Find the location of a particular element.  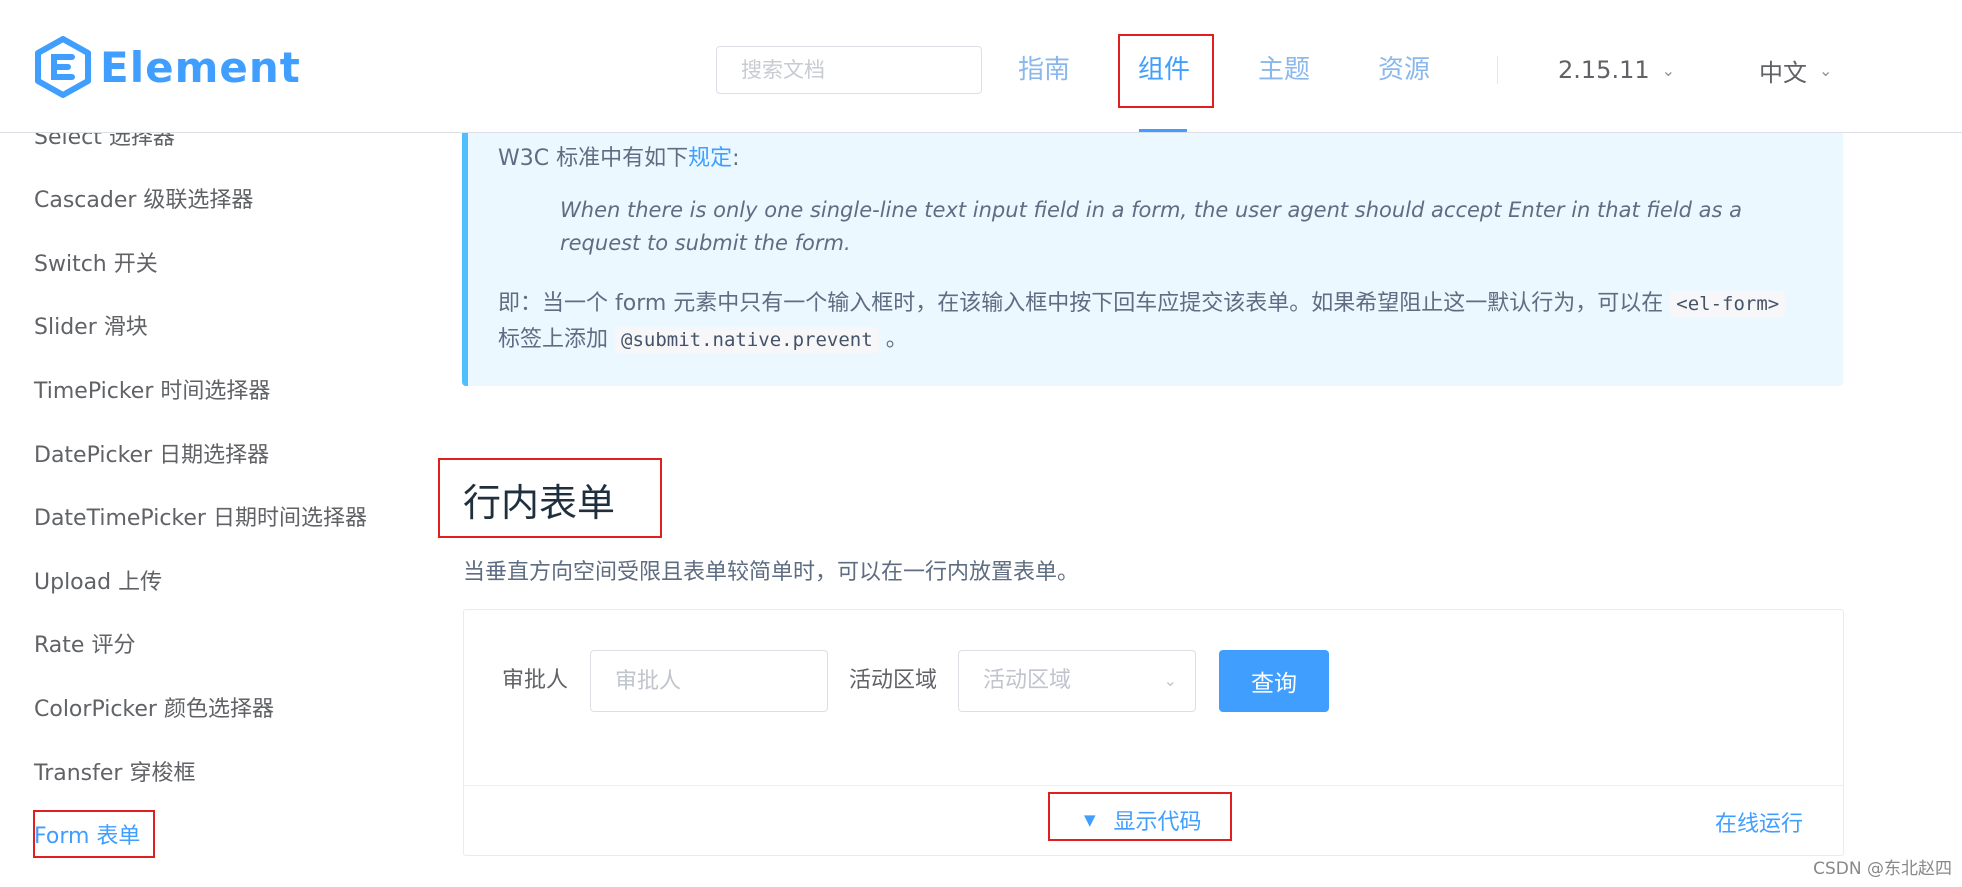

sidebar-item-switch: Switch 开关 is located at coordinates (96, 265).